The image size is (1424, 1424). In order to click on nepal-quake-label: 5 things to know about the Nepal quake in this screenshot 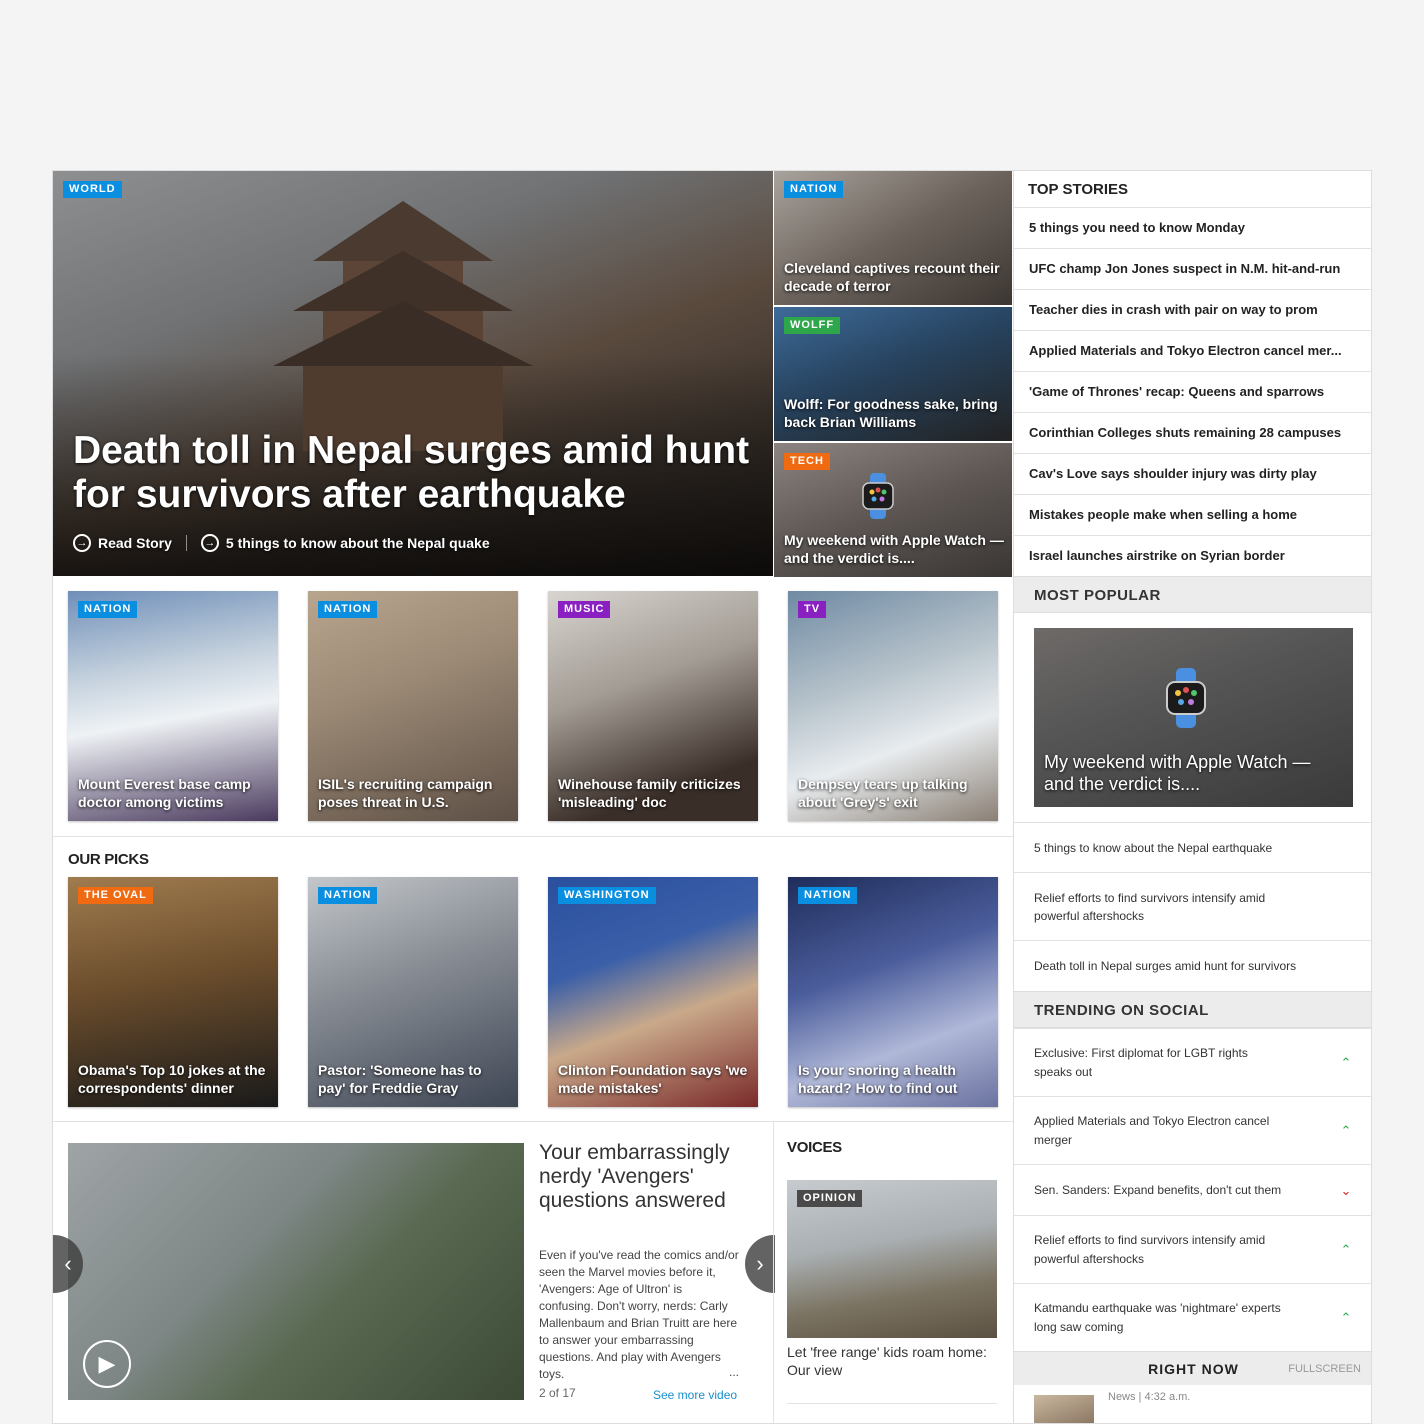, I will do `click(357, 543)`.